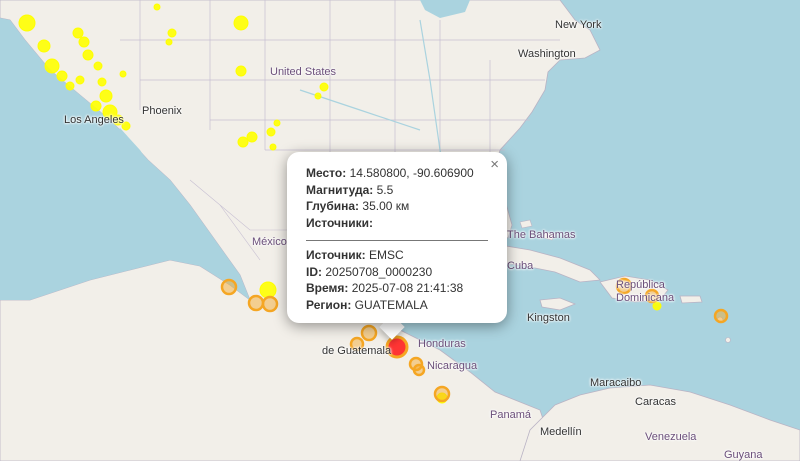  I want to click on country-label-guyana: Guyana, so click(743, 455).